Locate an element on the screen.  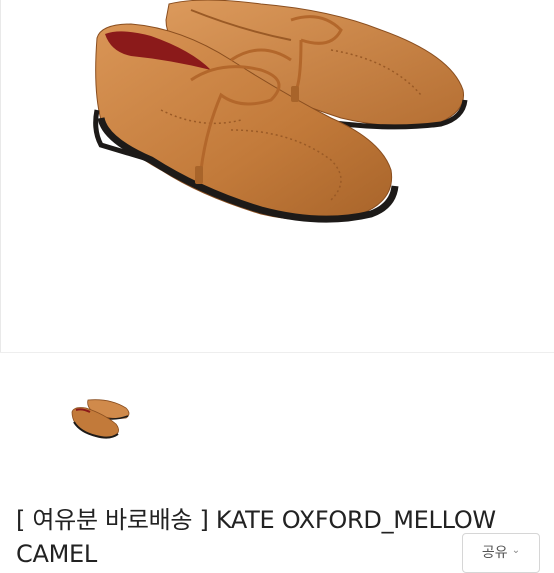
divider is located at coordinates (277, 352).